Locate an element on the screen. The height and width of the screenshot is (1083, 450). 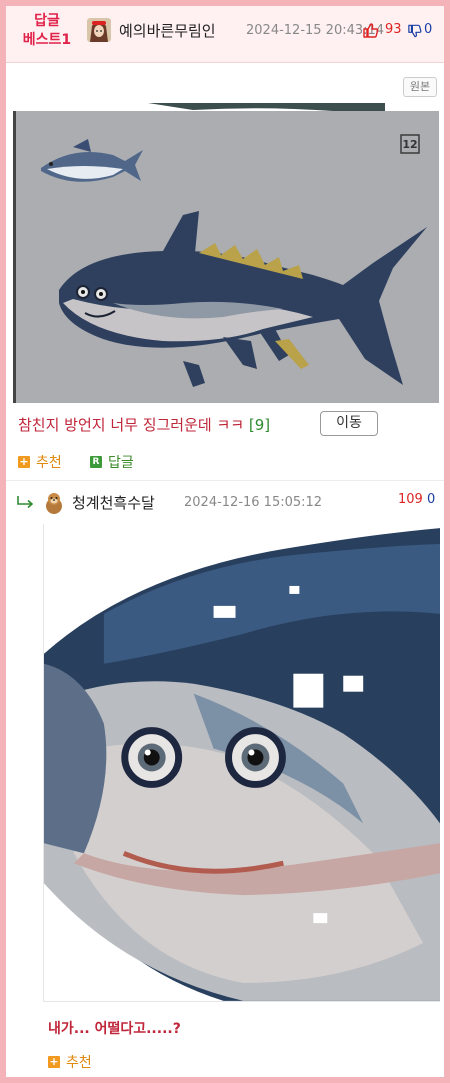
move-button: 이동 is located at coordinates (349, 423).